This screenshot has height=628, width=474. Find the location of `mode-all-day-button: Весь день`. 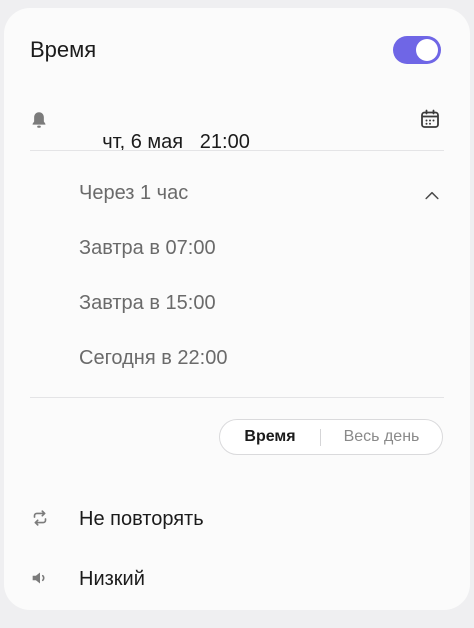

mode-all-day-button: Весь день is located at coordinates (381, 437).